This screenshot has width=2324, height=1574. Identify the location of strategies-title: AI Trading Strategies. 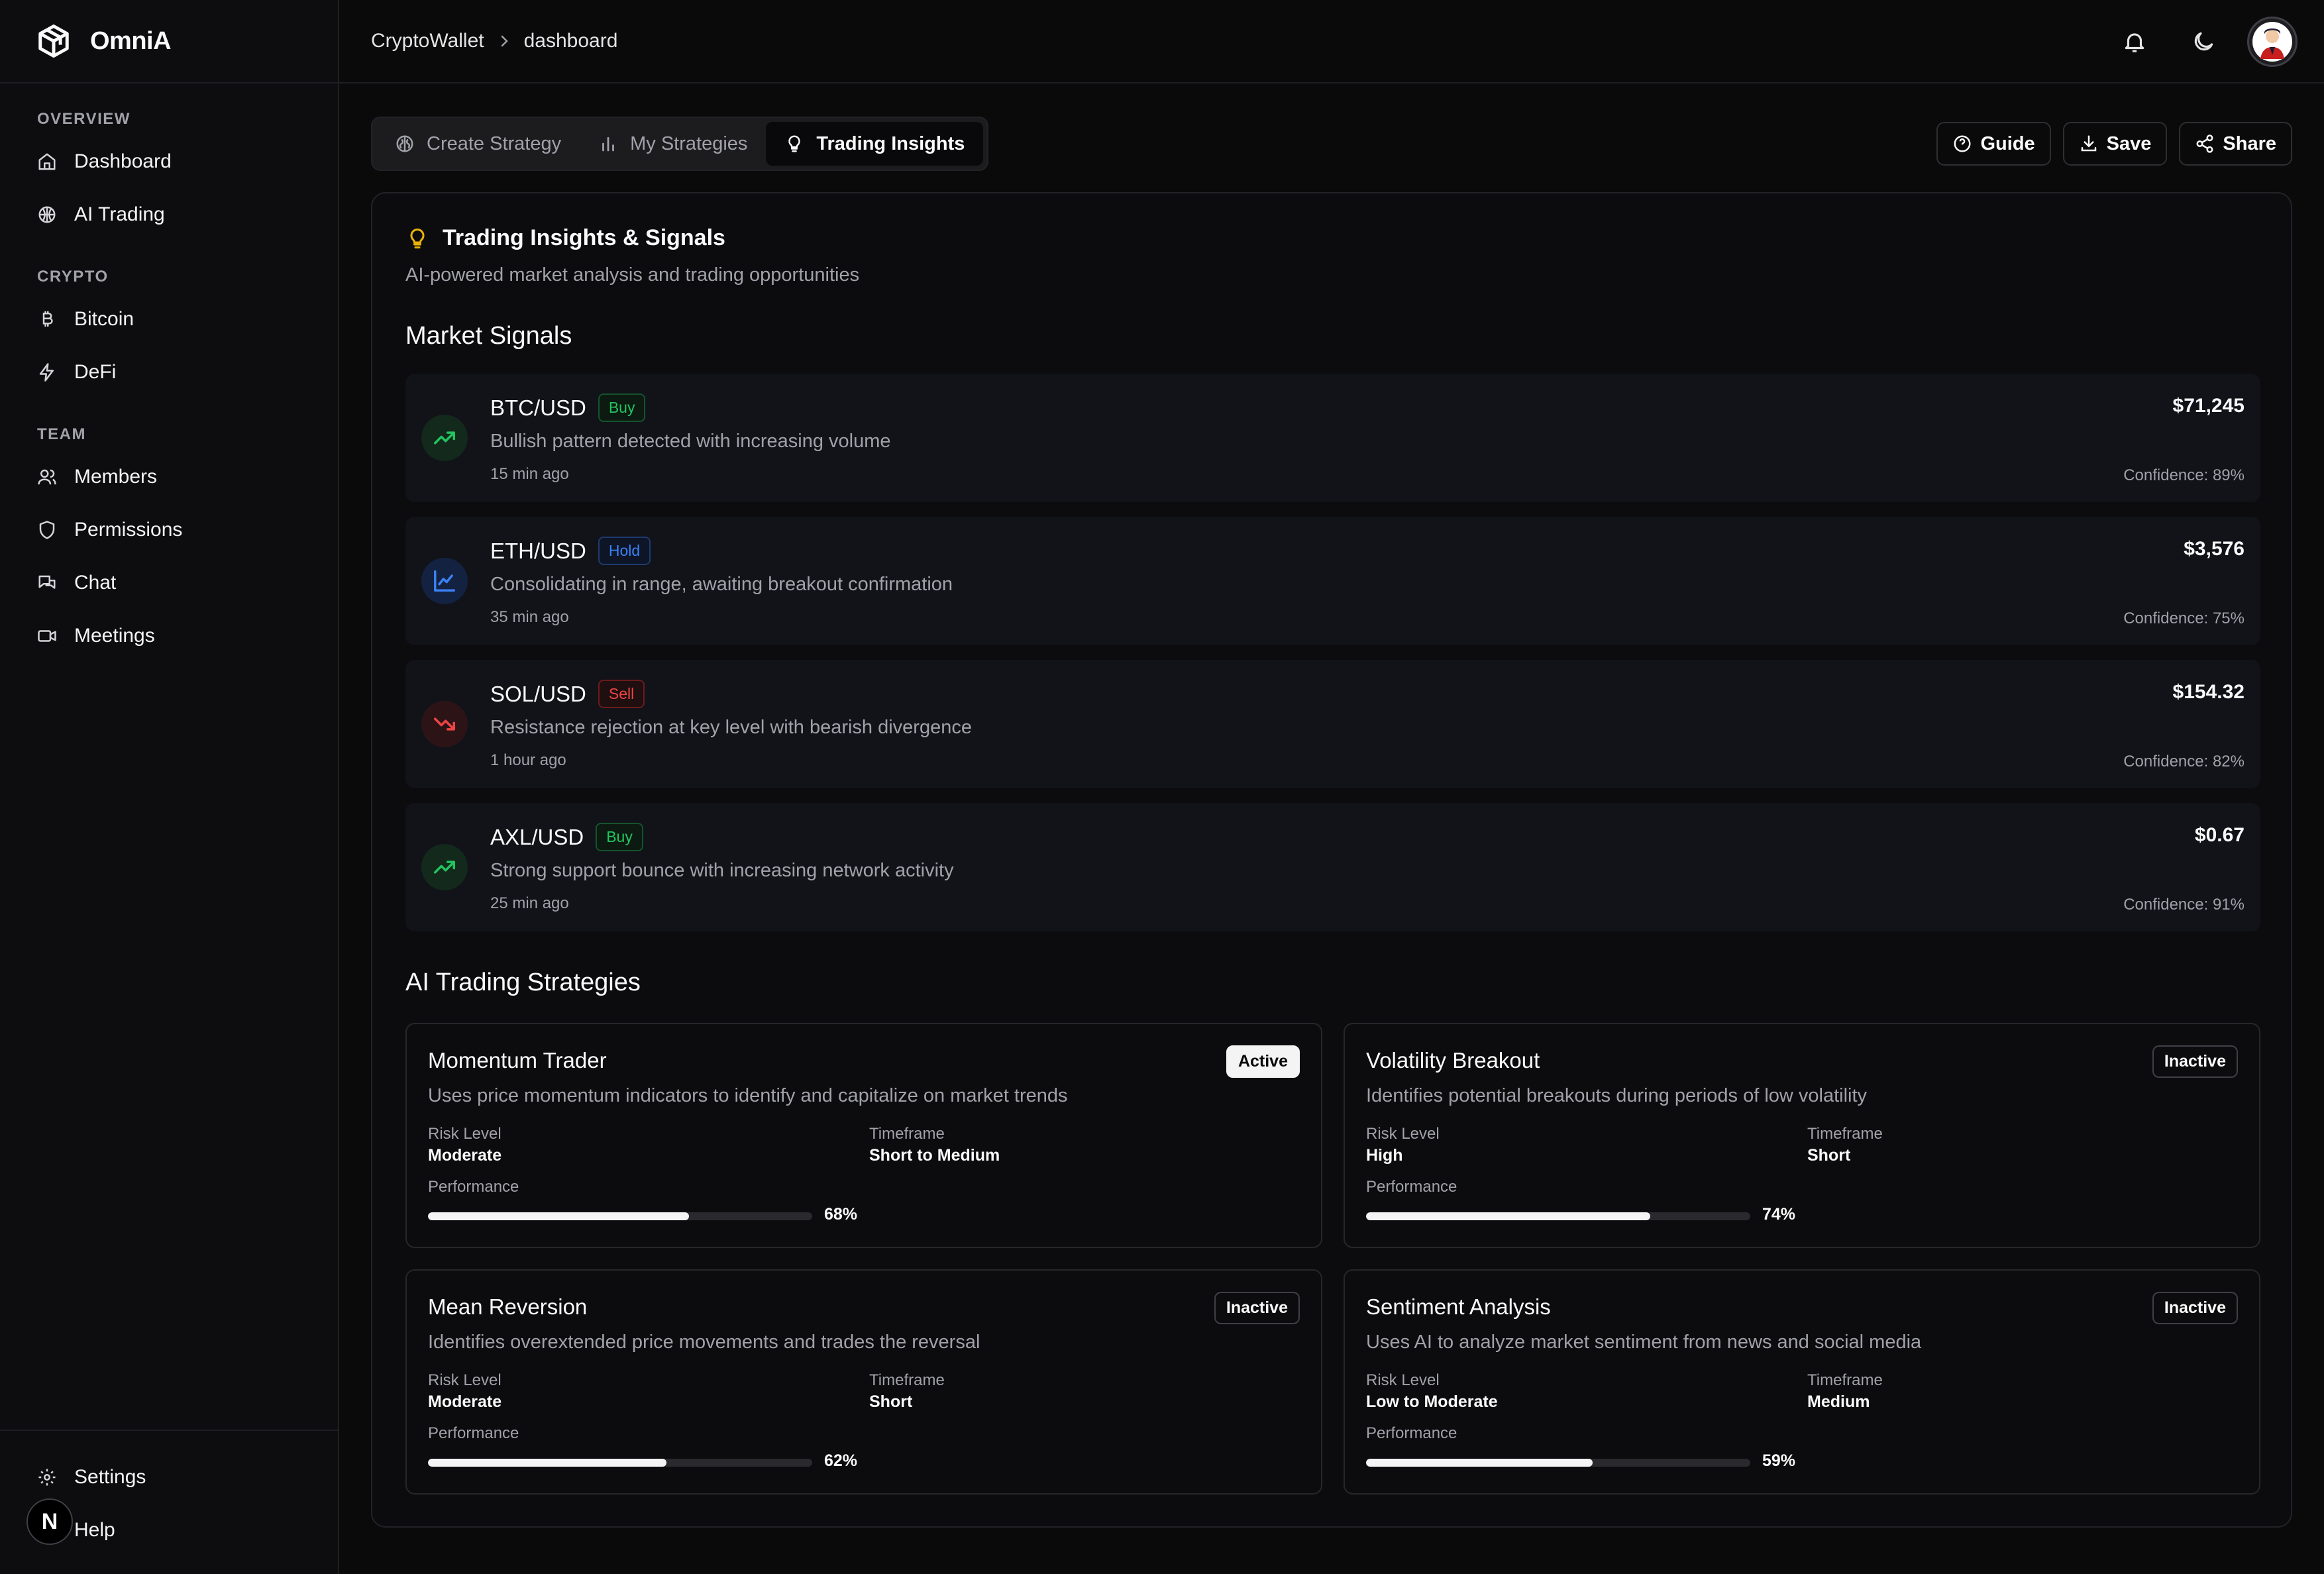
(523, 982).